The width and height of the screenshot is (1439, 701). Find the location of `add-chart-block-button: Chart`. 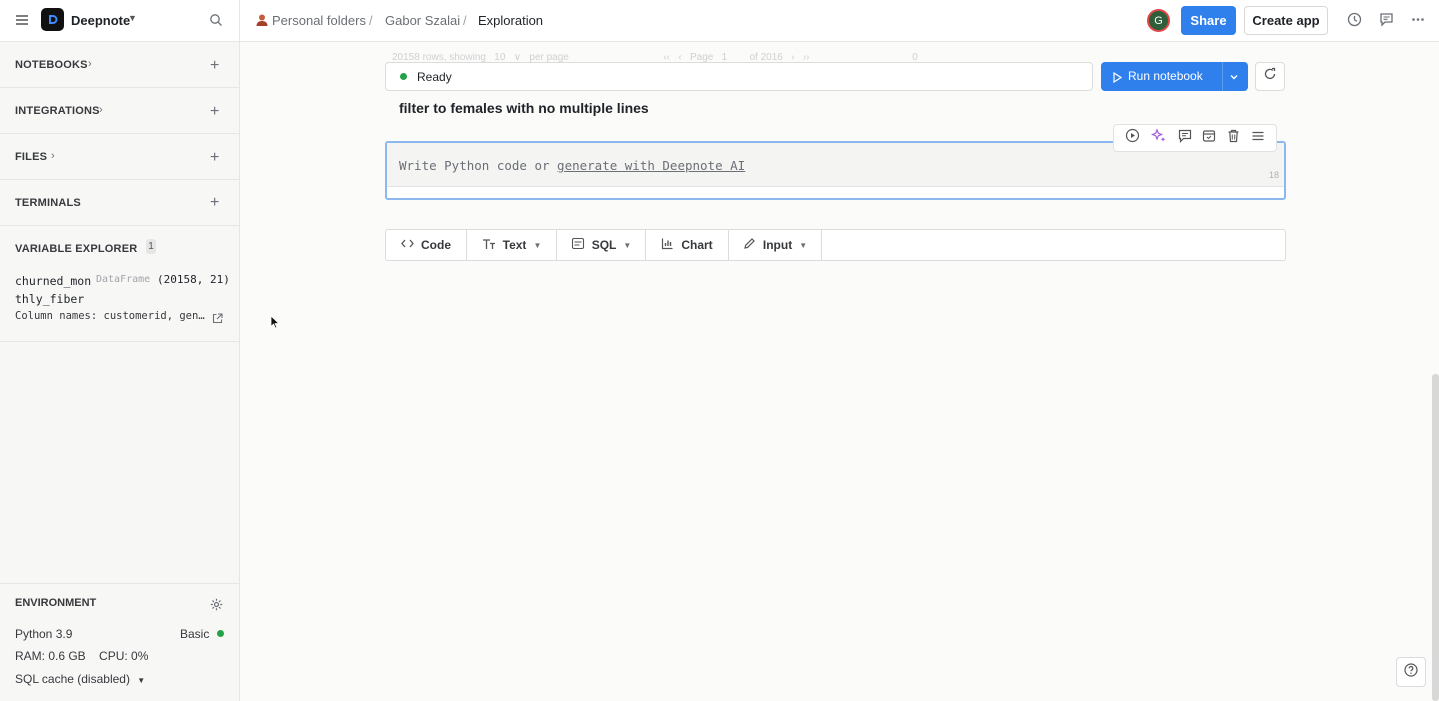

add-chart-block-button: Chart is located at coordinates (687, 245).